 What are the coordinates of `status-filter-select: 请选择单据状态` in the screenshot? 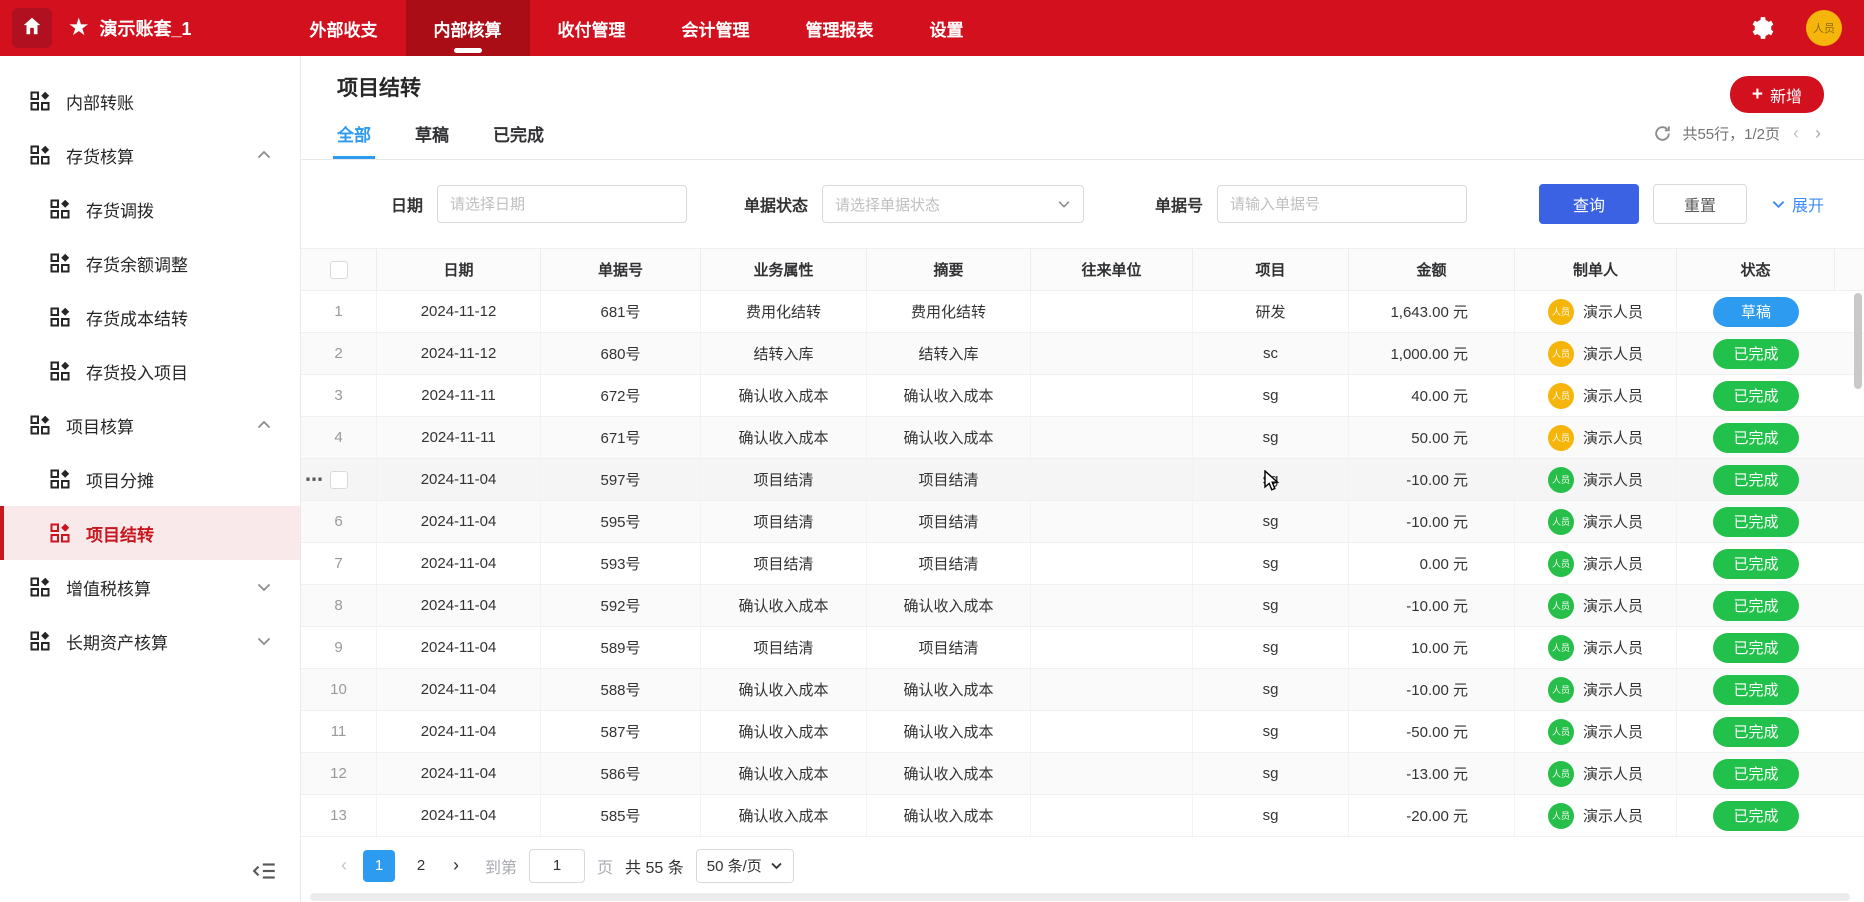 It's located at (953, 204).